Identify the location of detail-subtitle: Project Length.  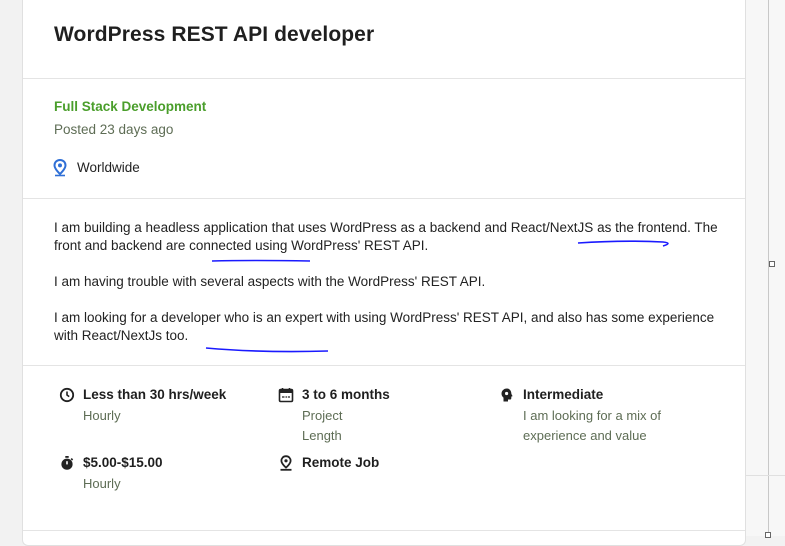
(322, 425).